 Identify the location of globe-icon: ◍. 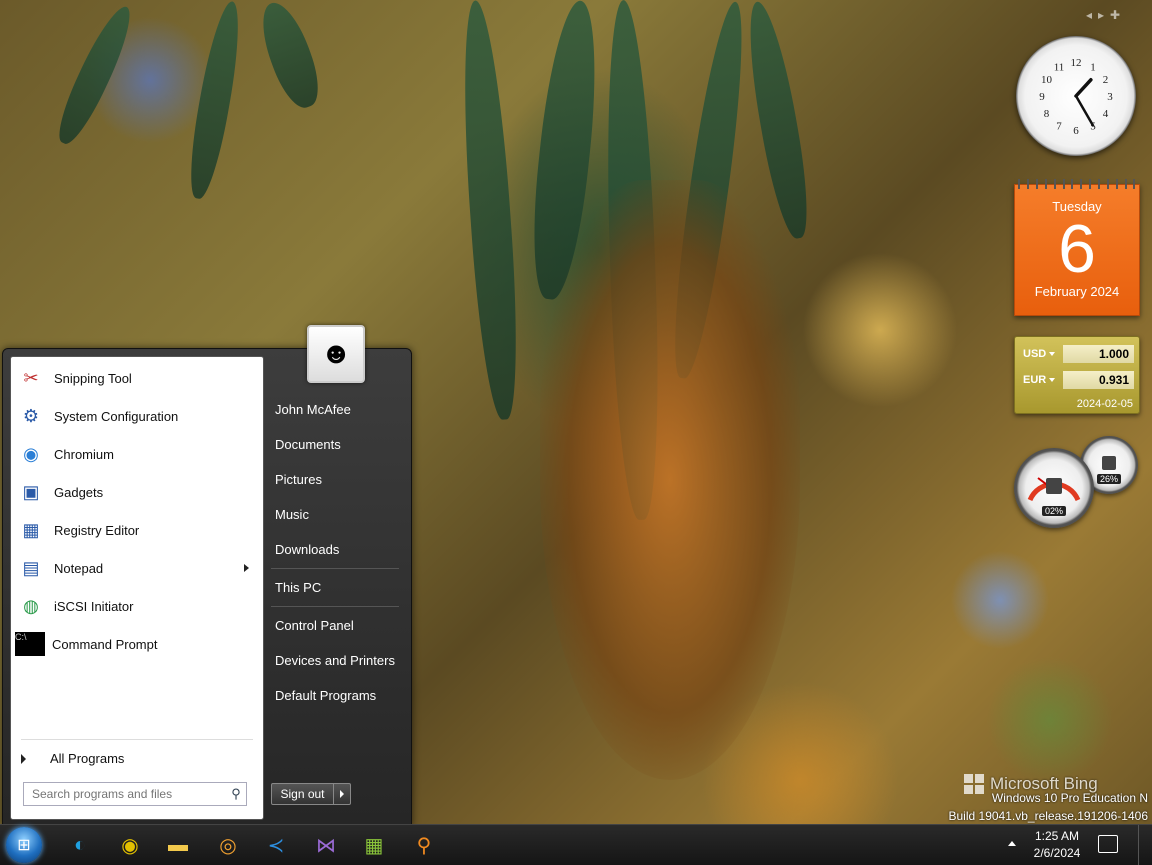
(31, 605).